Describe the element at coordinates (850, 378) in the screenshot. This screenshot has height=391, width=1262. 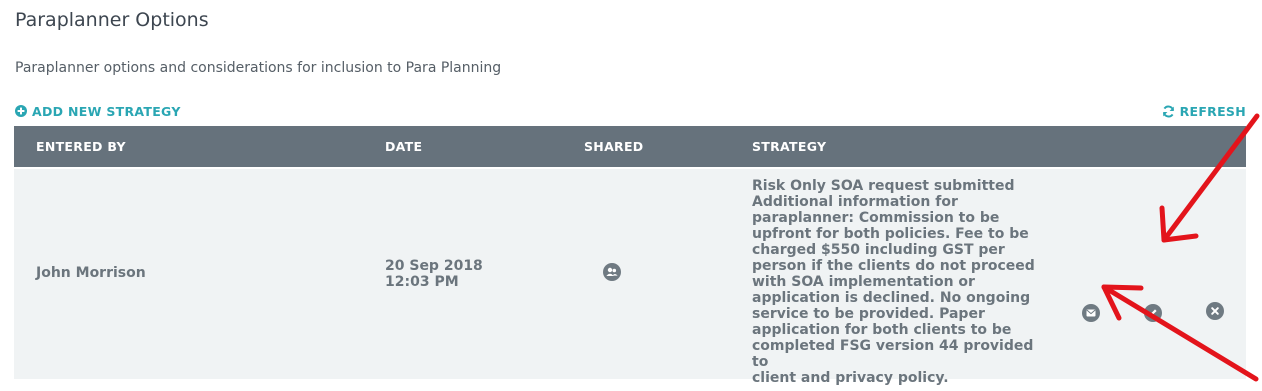
I see `strategy-line: client and privacy policy.` at that location.